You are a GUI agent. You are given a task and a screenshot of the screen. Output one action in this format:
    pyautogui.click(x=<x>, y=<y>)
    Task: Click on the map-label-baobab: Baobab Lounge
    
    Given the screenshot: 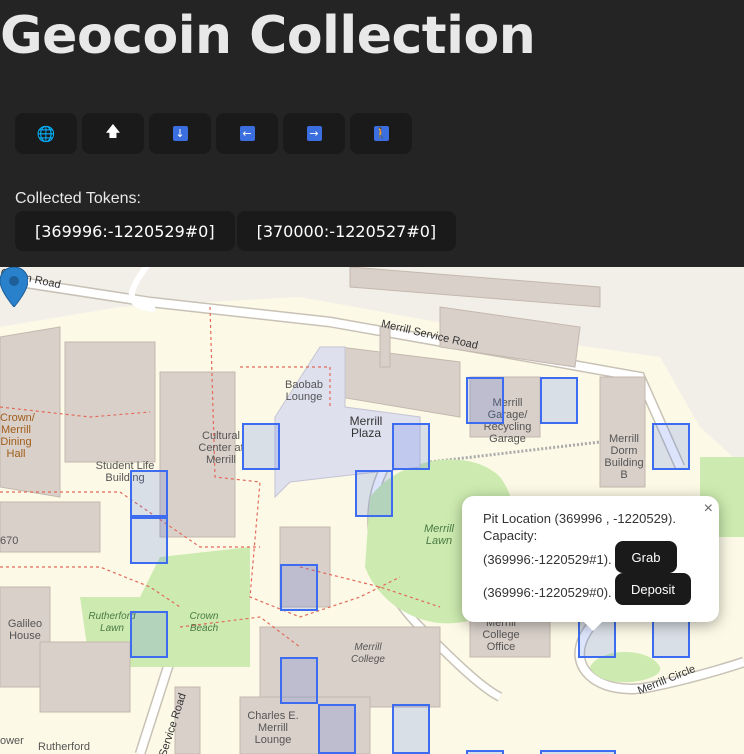 What is the action you would take?
    pyautogui.click(x=304, y=391)
    